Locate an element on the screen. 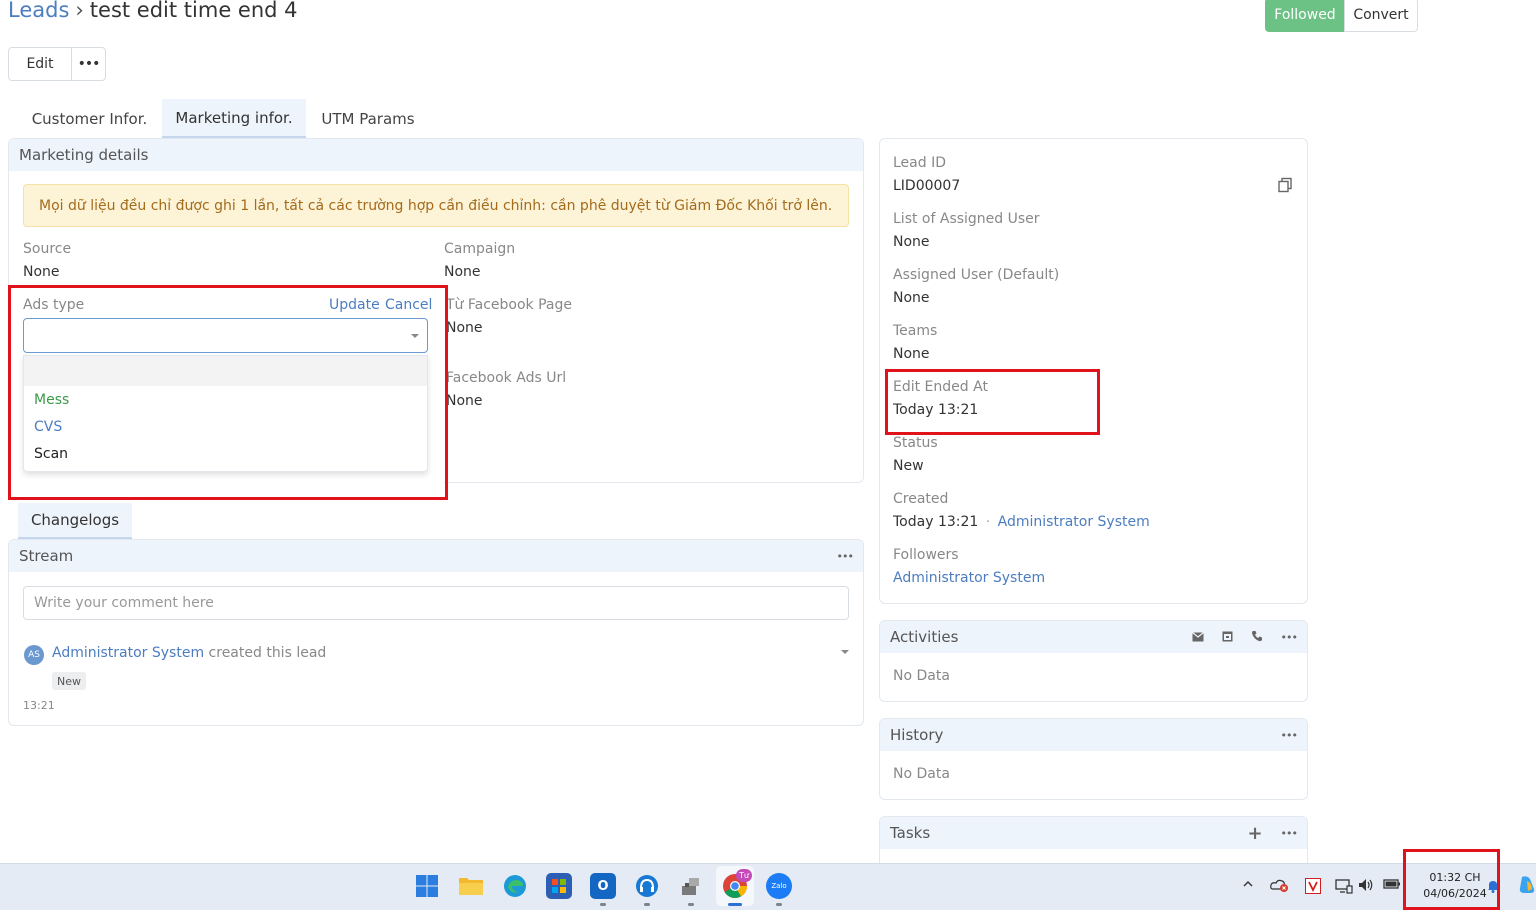 The width and height of the screenshot is (1536, 910). entry-dropdown-icon is located at coordinates (845, 652).